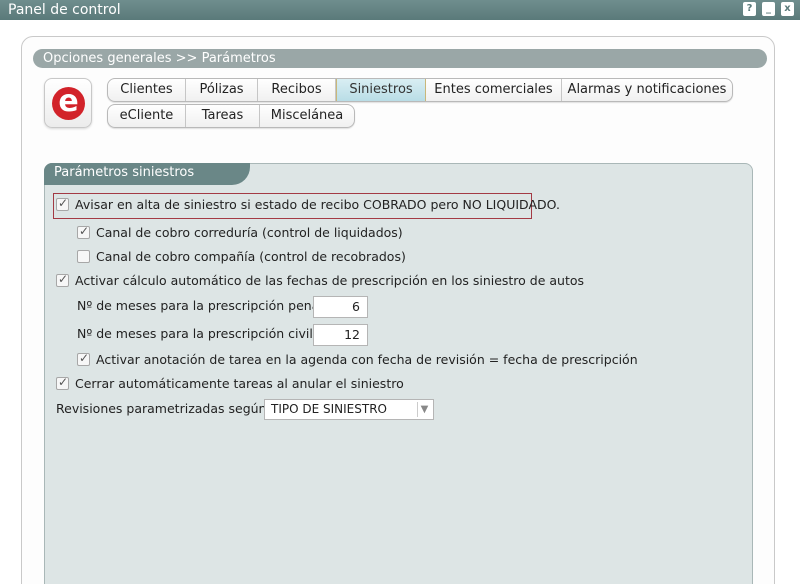  I want to click on meses-civil-label: Nº de meses para la prescripción civil, so click(195, 333).